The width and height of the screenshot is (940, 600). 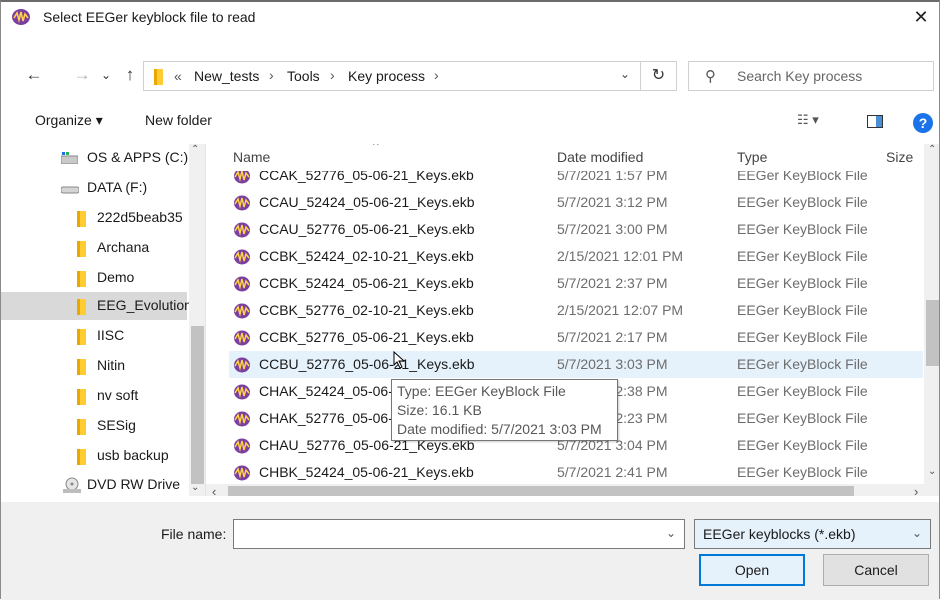 I want to click on file-date-modified: 5/7/2021 3:00 PM, so click(x=612, y=229).